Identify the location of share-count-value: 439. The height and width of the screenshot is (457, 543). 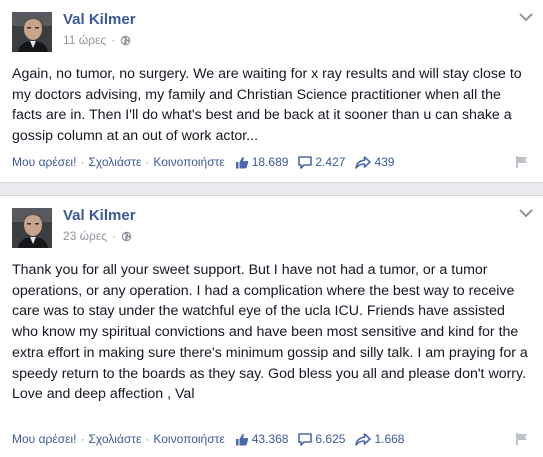
(384, 162).